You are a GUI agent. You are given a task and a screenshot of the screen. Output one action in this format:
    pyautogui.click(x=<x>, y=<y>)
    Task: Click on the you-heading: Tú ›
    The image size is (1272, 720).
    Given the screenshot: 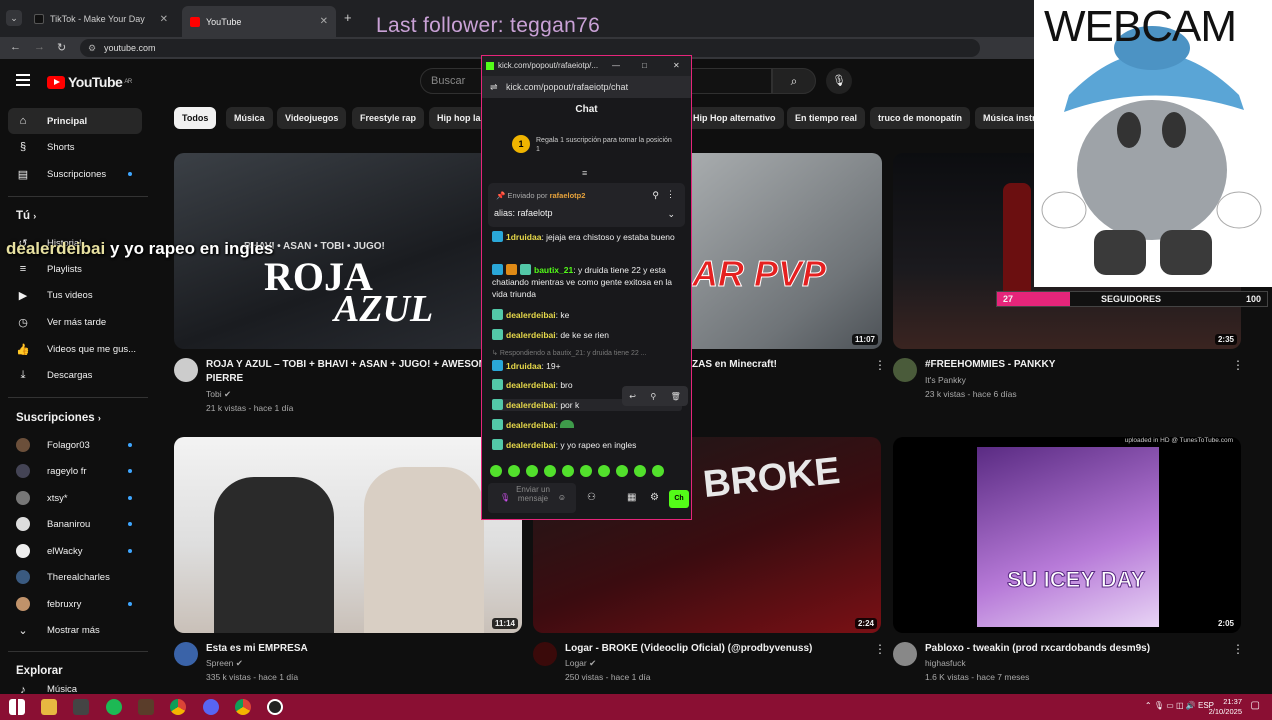 What is the action you would take?
    pyautogui.click(x=26, y=216)
    